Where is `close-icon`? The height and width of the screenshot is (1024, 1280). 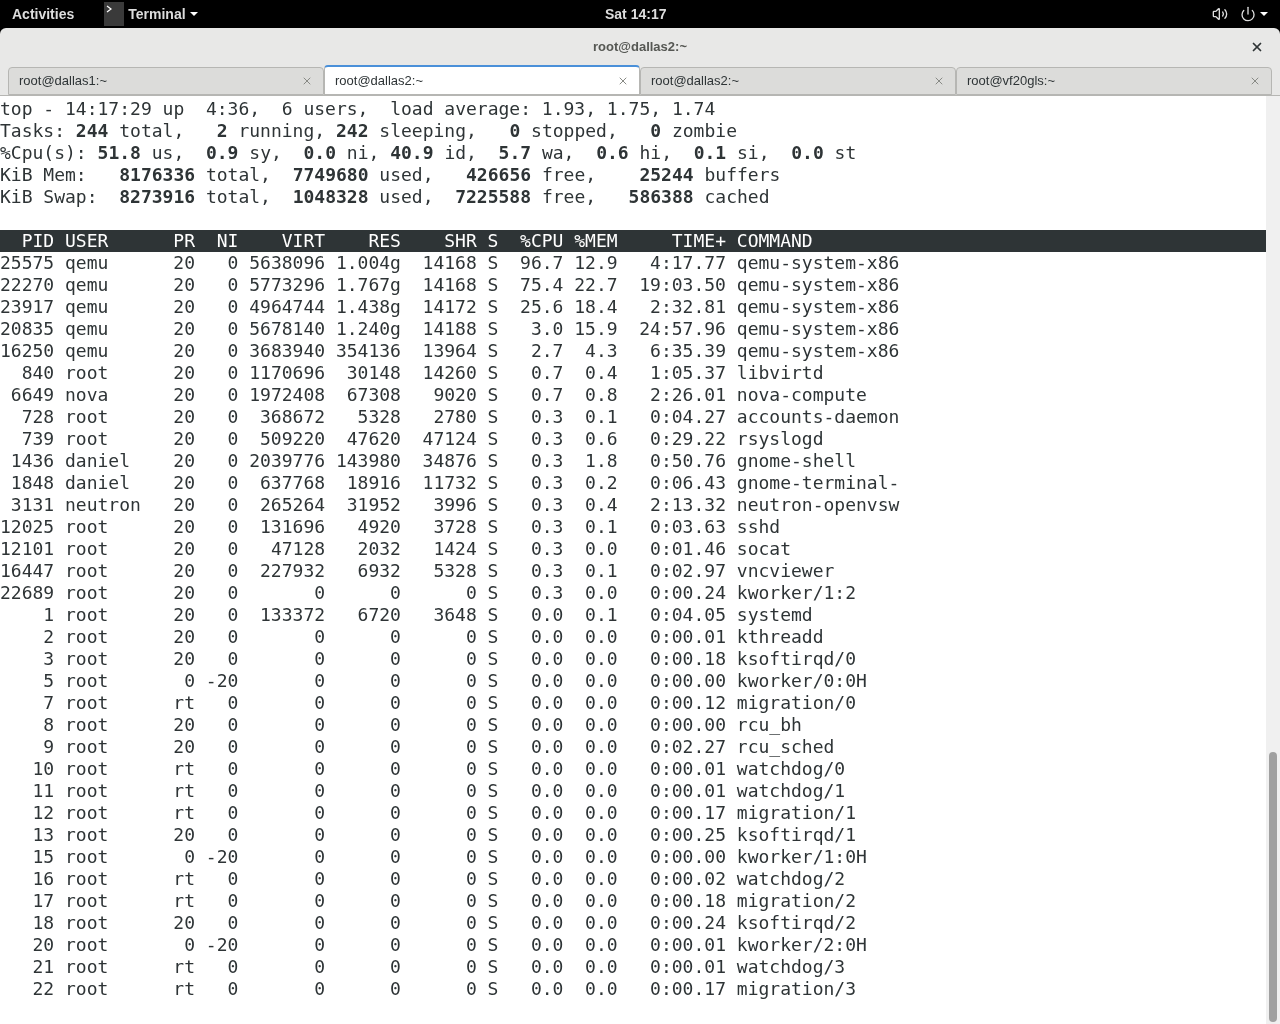 close-icon is located at coordinates (1257, 47).